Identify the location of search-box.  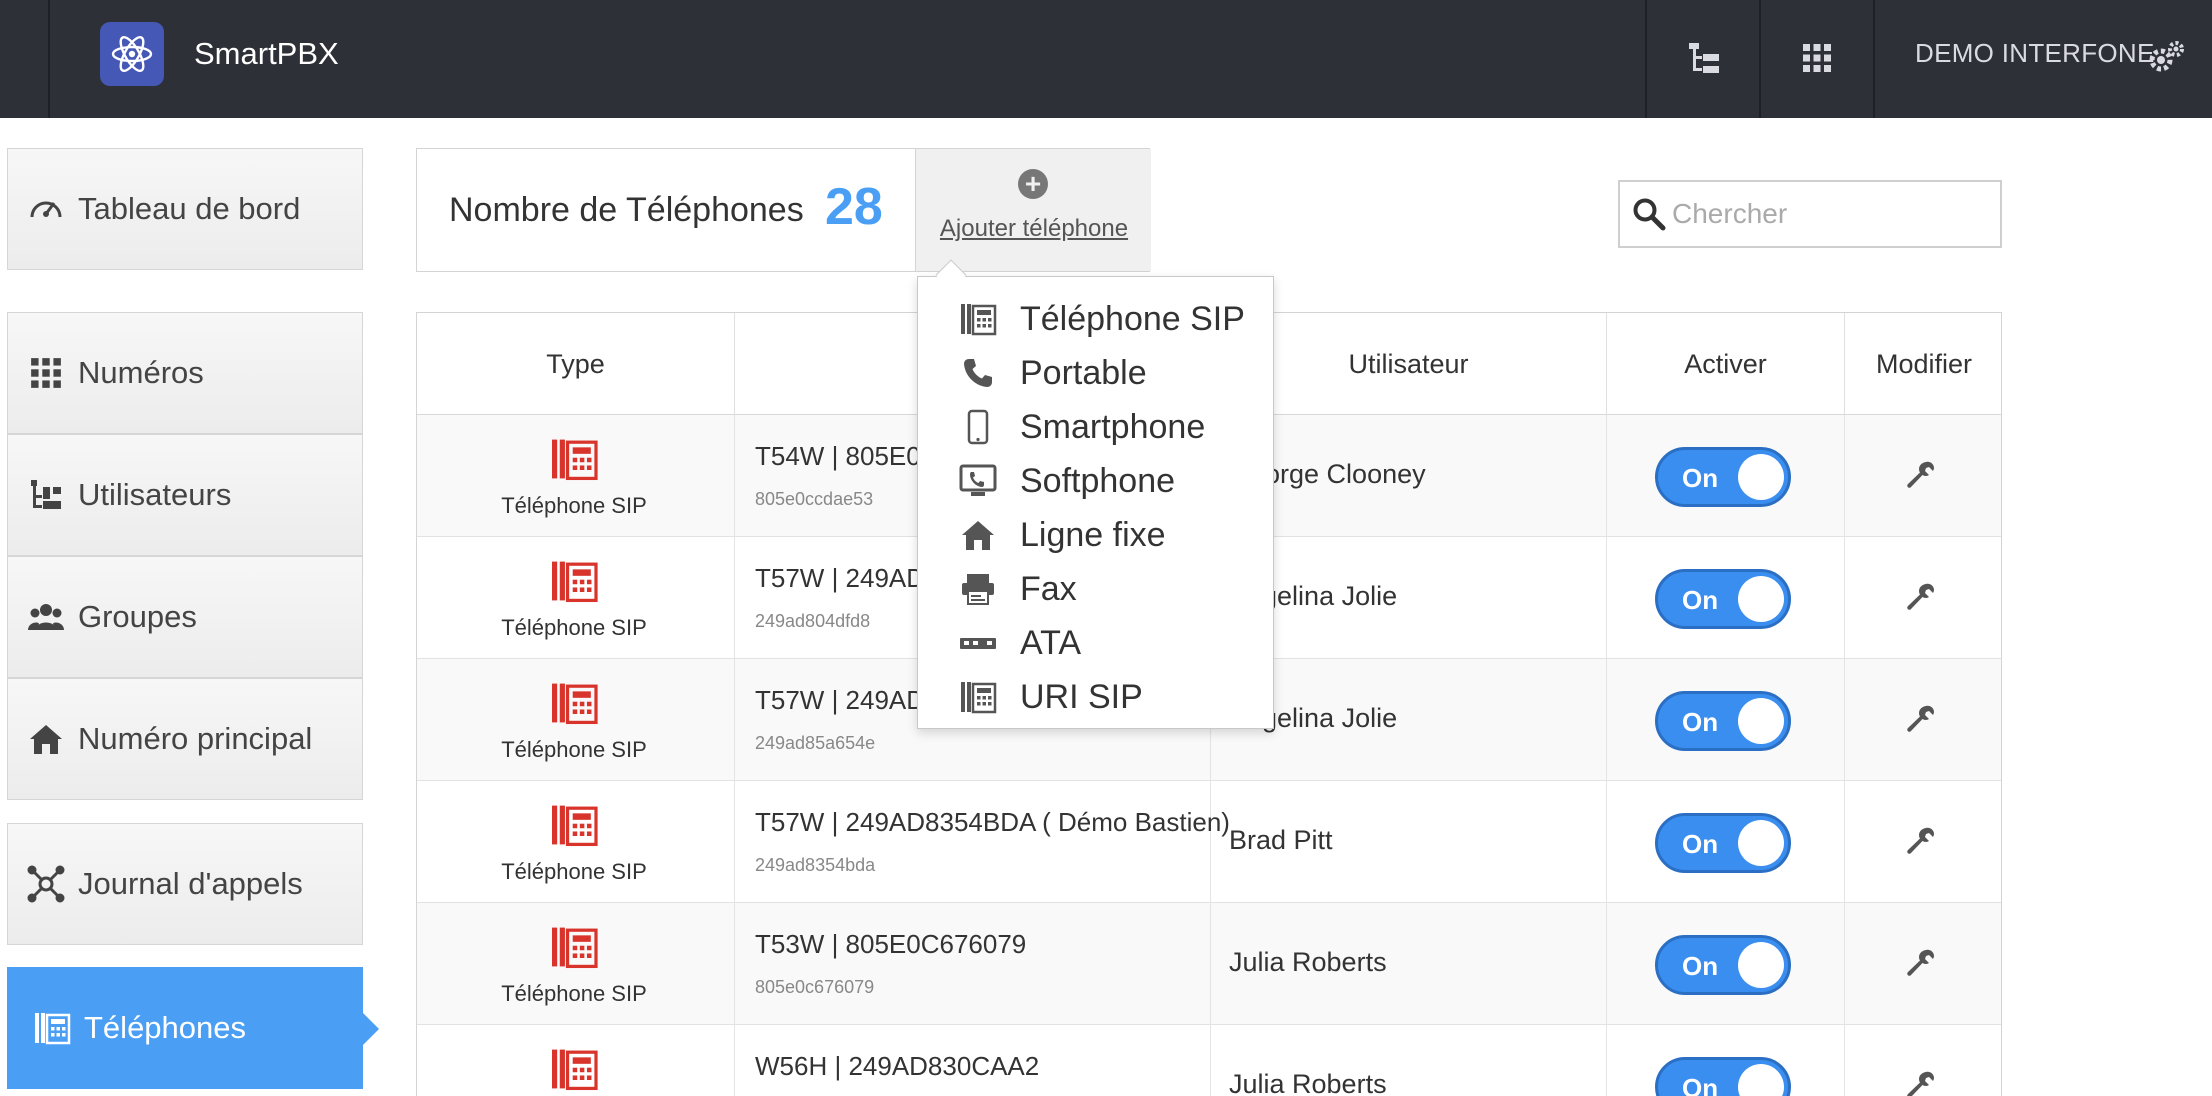
(1810, 214).